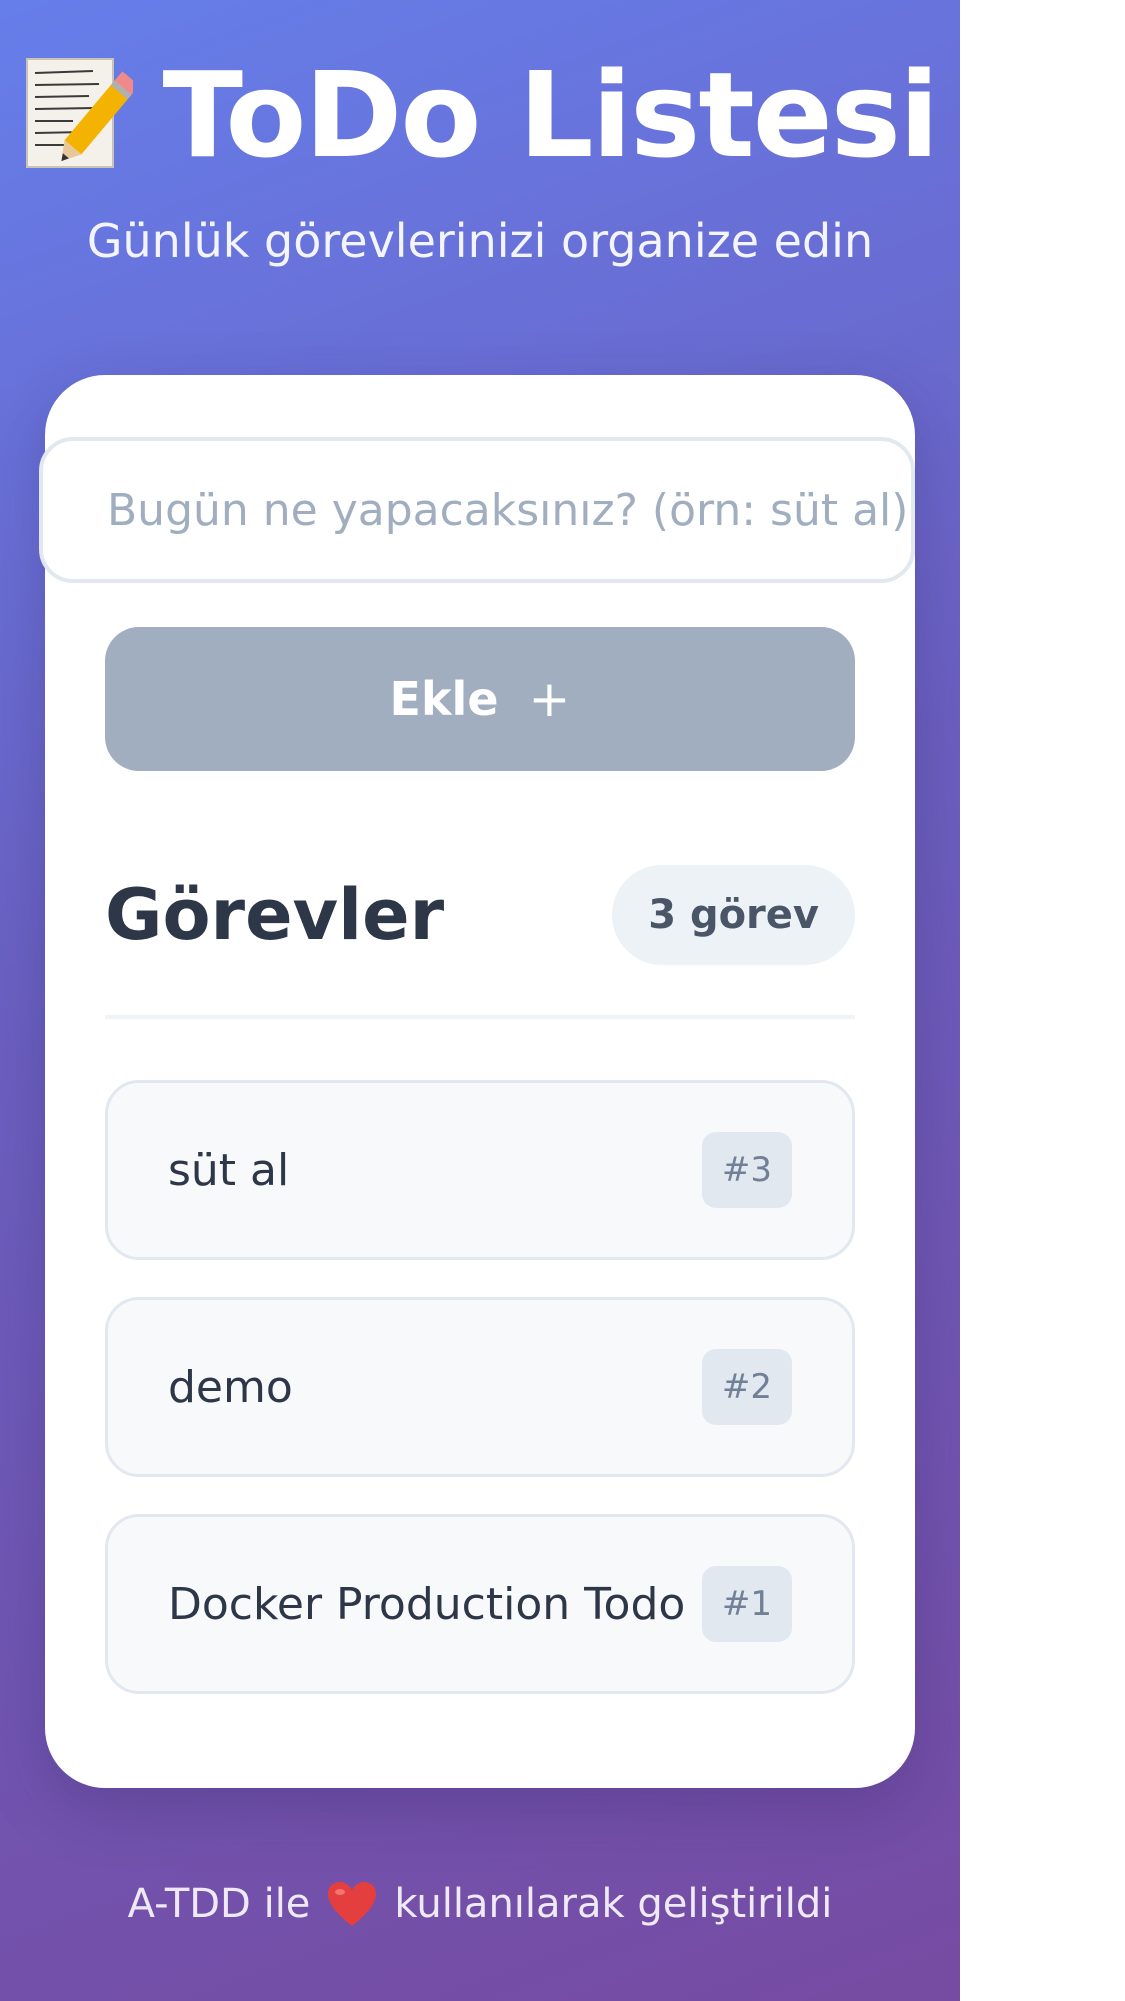 This screenshot has height=2001, width=1125. Describe the element at coordinates (480, 1387) in the screenshot. I see `task-item: demo #2` at that location.